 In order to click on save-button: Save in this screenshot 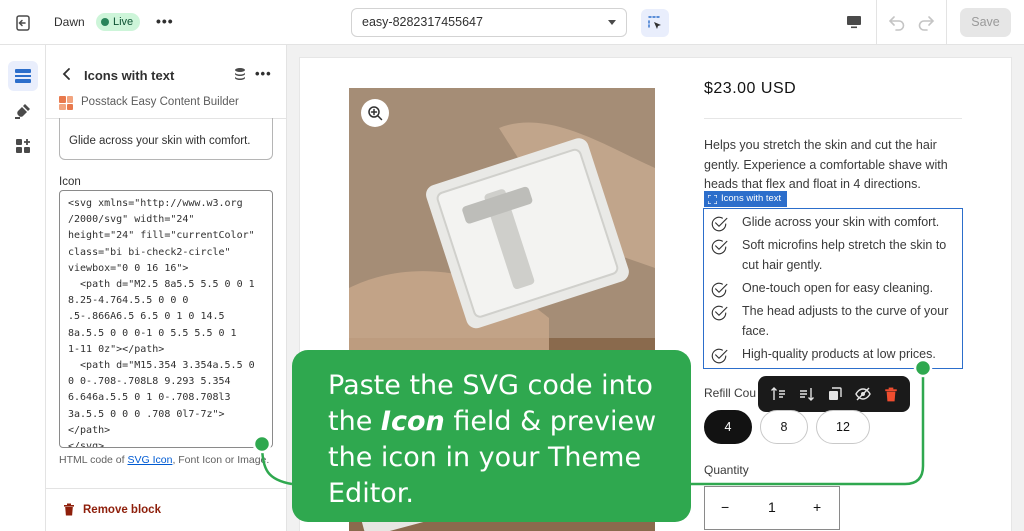, I will do `click(985, 22)`.